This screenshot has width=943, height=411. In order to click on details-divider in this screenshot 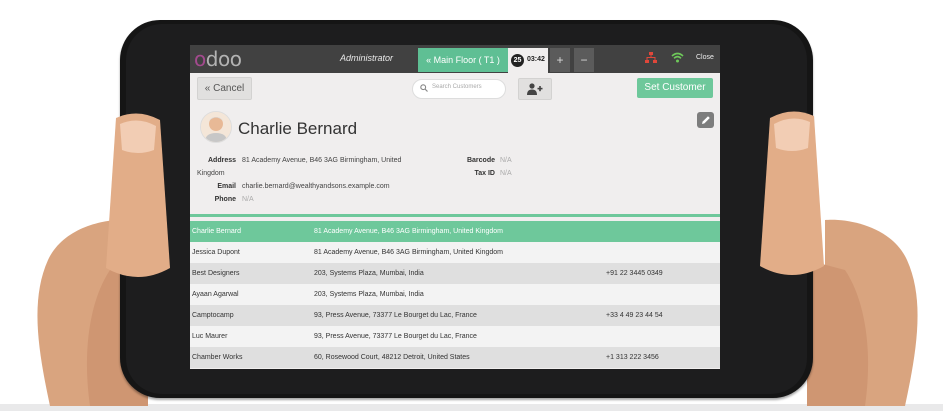, I will do `click(455, 215)`.